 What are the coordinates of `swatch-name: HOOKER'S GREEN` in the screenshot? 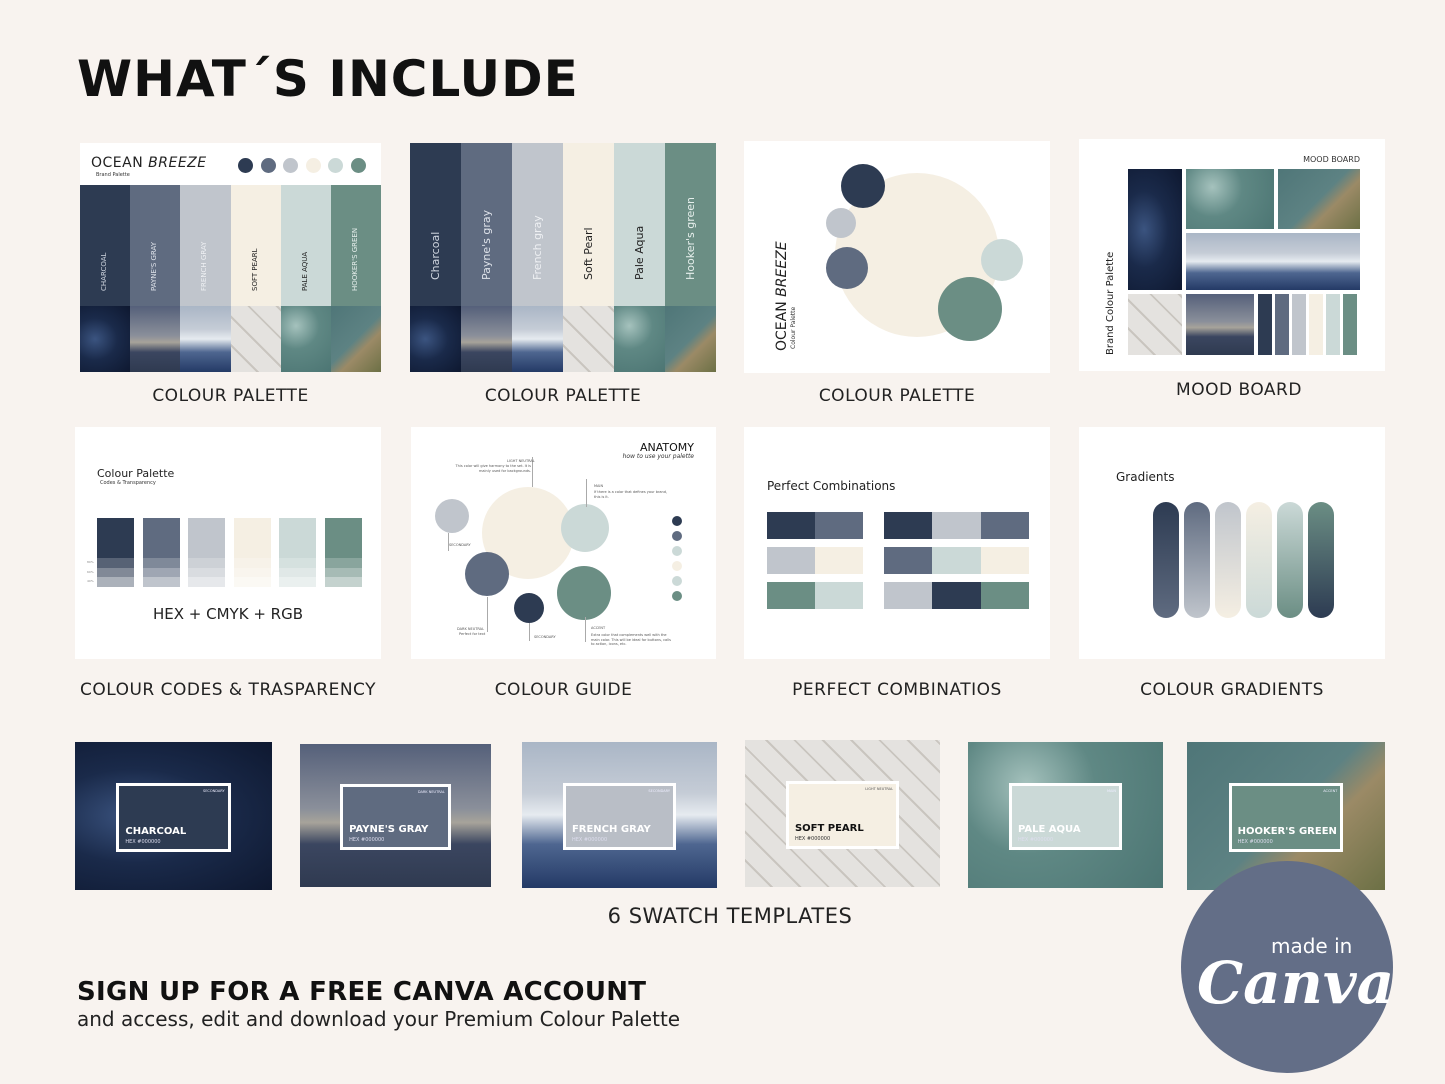 It's located at (1287, 831).